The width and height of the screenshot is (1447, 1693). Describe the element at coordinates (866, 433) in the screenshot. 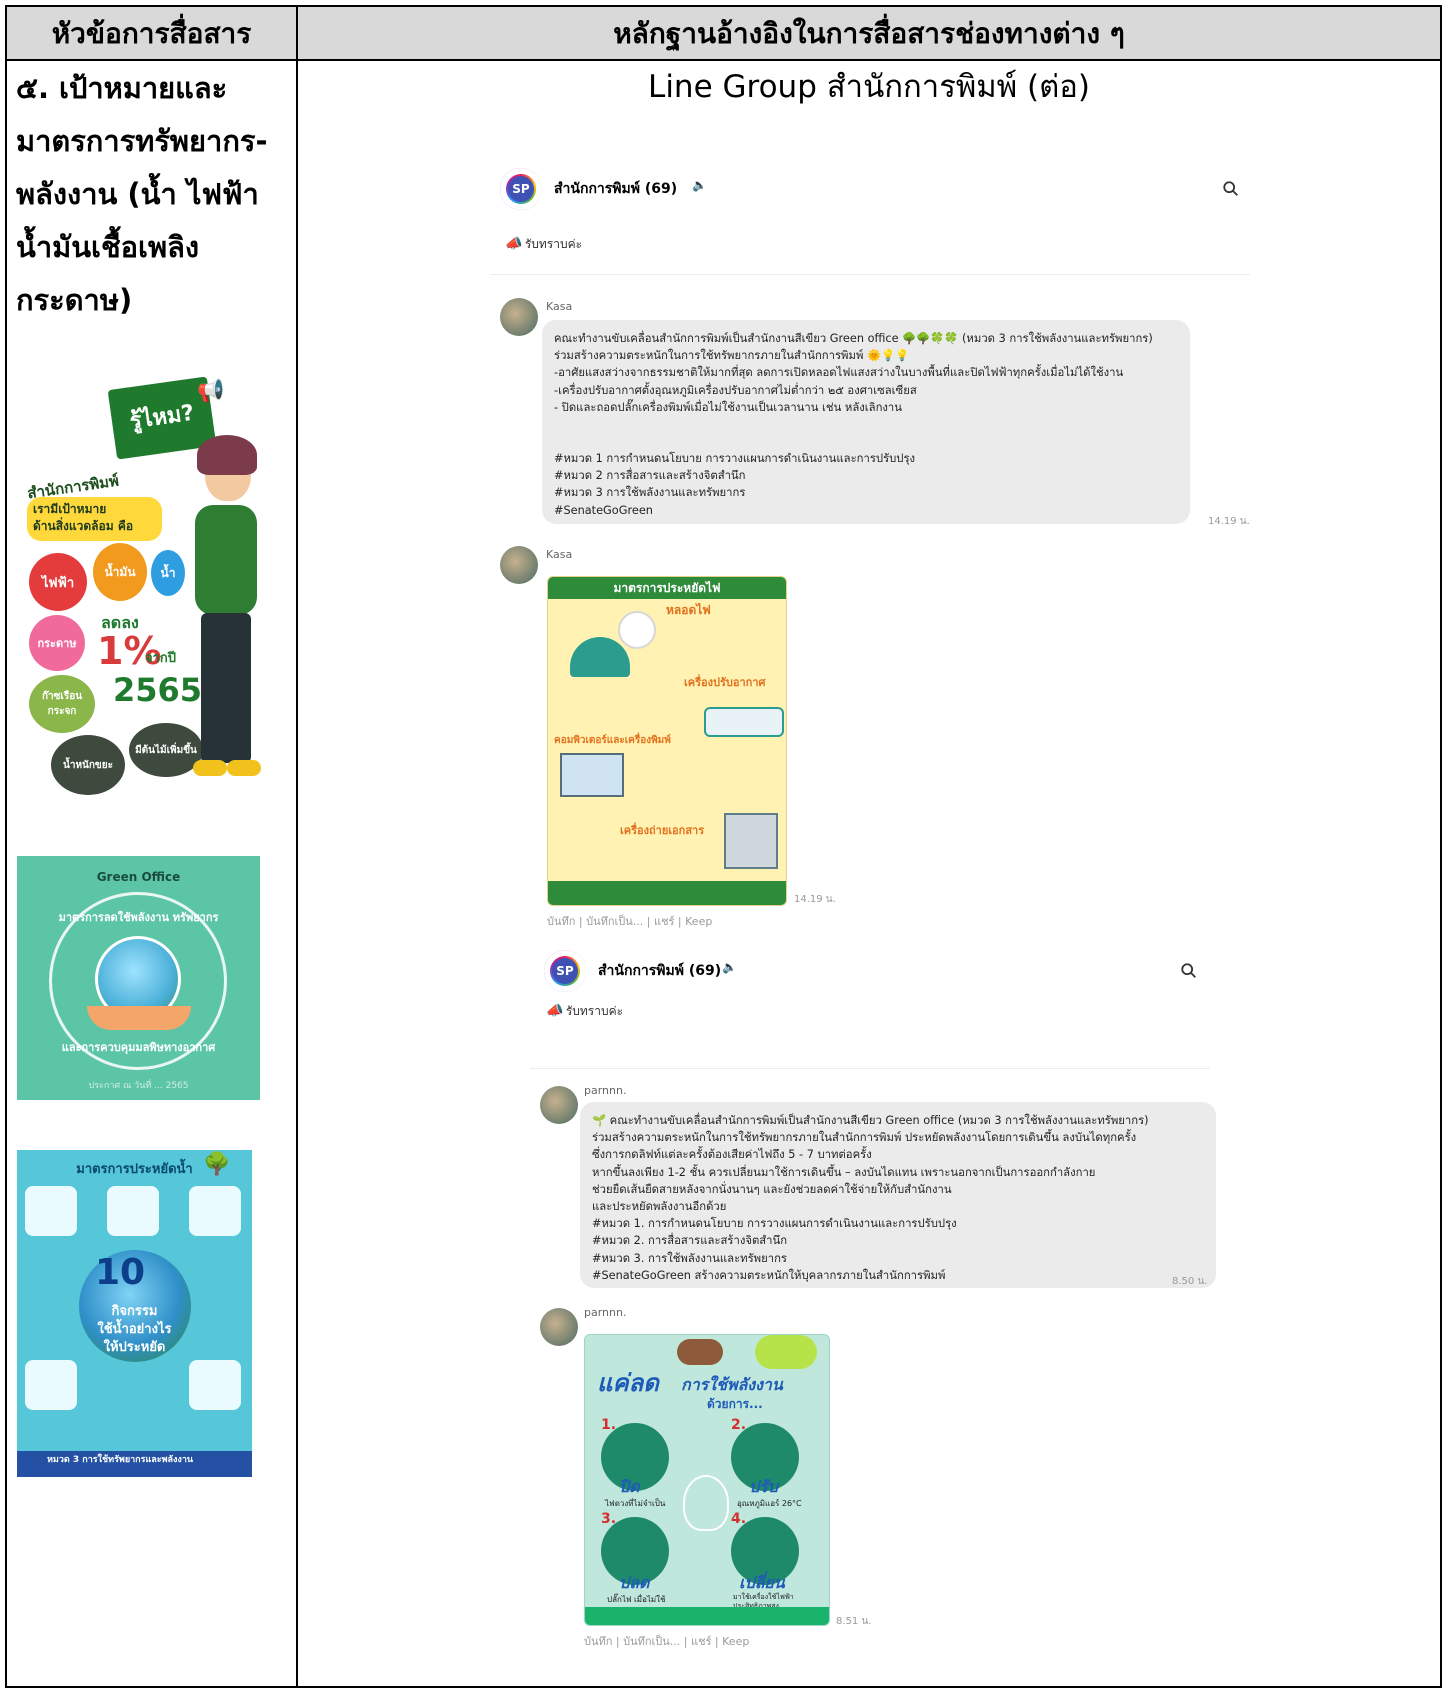

I see `message-line` at that location.